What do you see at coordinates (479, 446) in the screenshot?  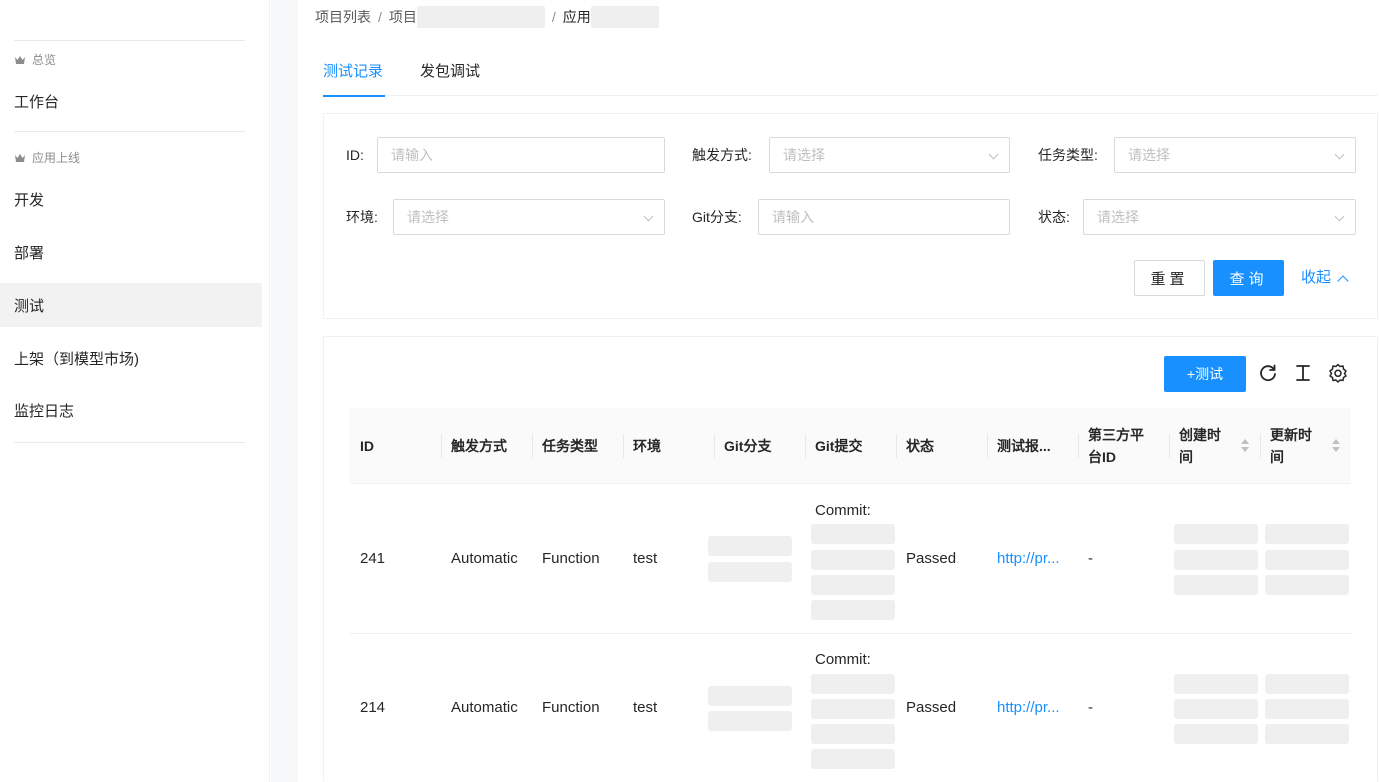 I see `column-trigger: 触发方式` at bounding box center [479, 446].